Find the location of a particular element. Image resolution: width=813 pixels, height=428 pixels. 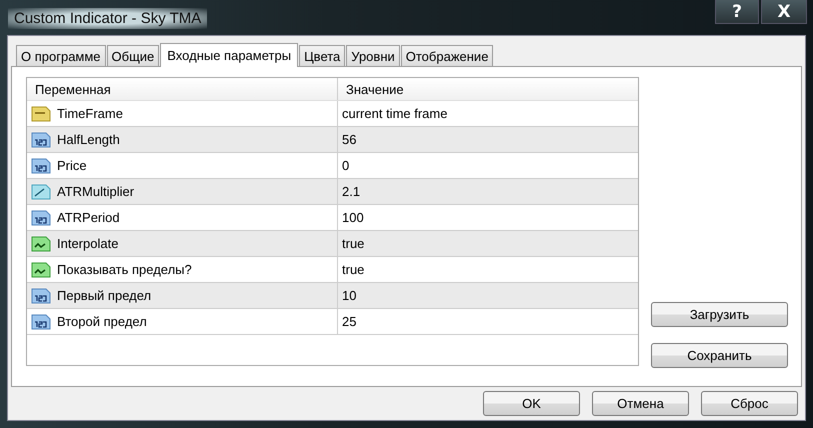

parameter-name: ATRPeriod is located at coordinates (88, 217).